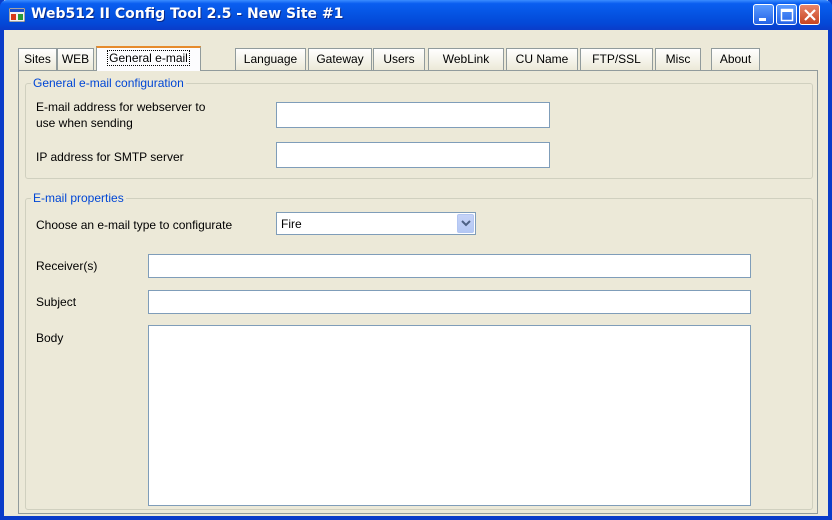  I want to click on receivers-input, so click(449, 266).